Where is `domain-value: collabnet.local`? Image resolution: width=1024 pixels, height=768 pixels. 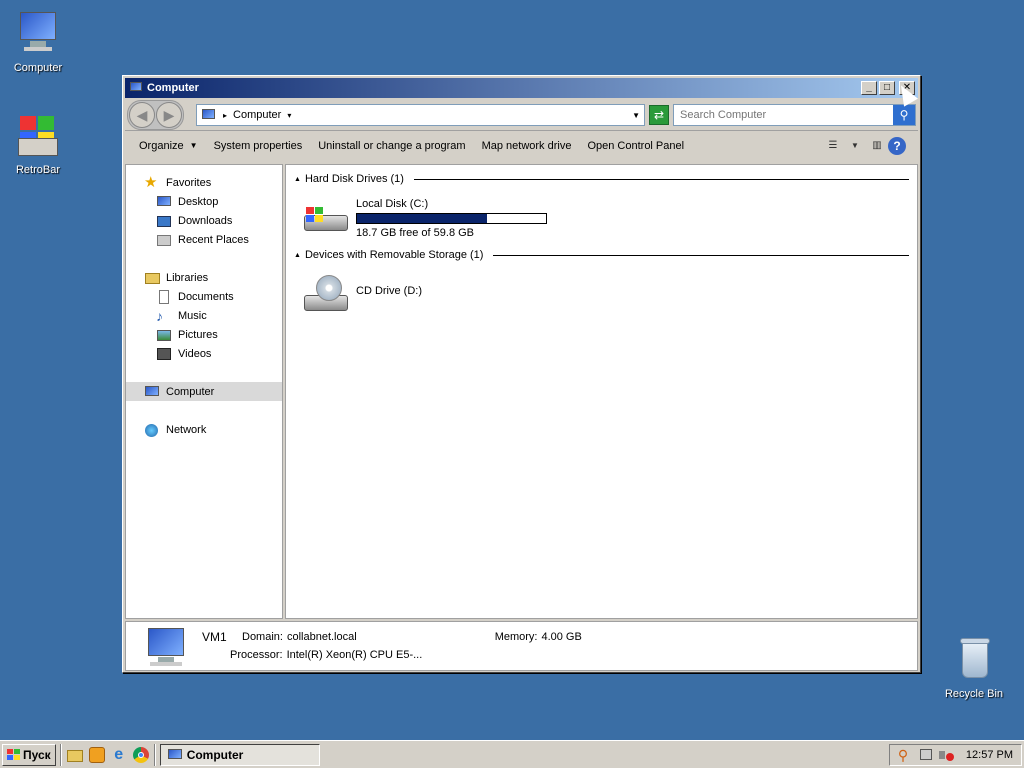
domain-value: collabnet.local is located at coordinates (321, 637).